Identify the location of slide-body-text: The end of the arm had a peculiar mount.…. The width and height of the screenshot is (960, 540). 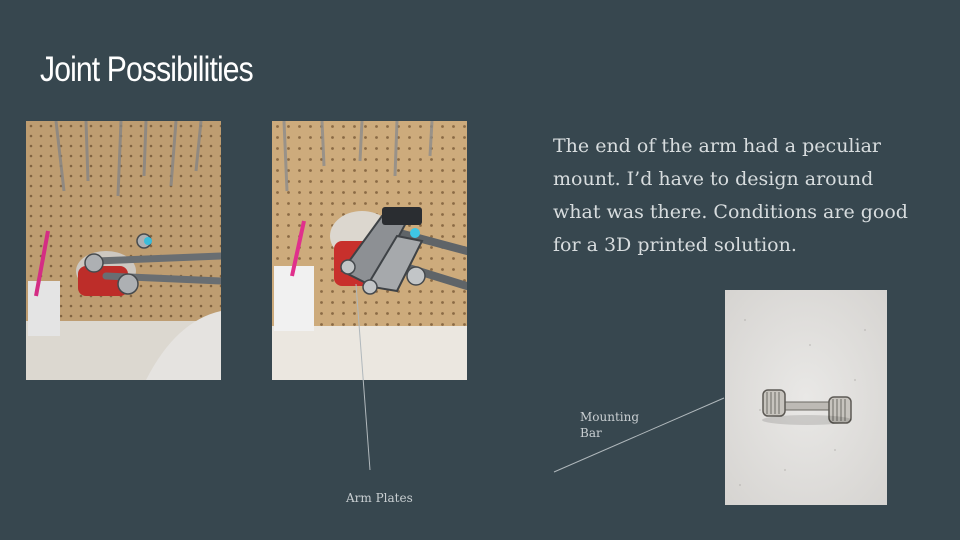
(730, 195).